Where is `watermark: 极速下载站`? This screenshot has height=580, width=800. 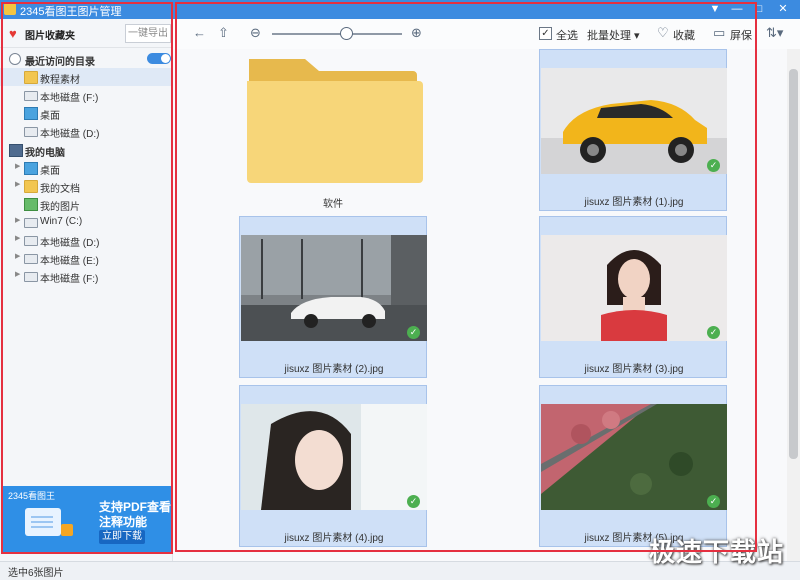
watermark: 极速下载站 is located at coordinates (716, 552).